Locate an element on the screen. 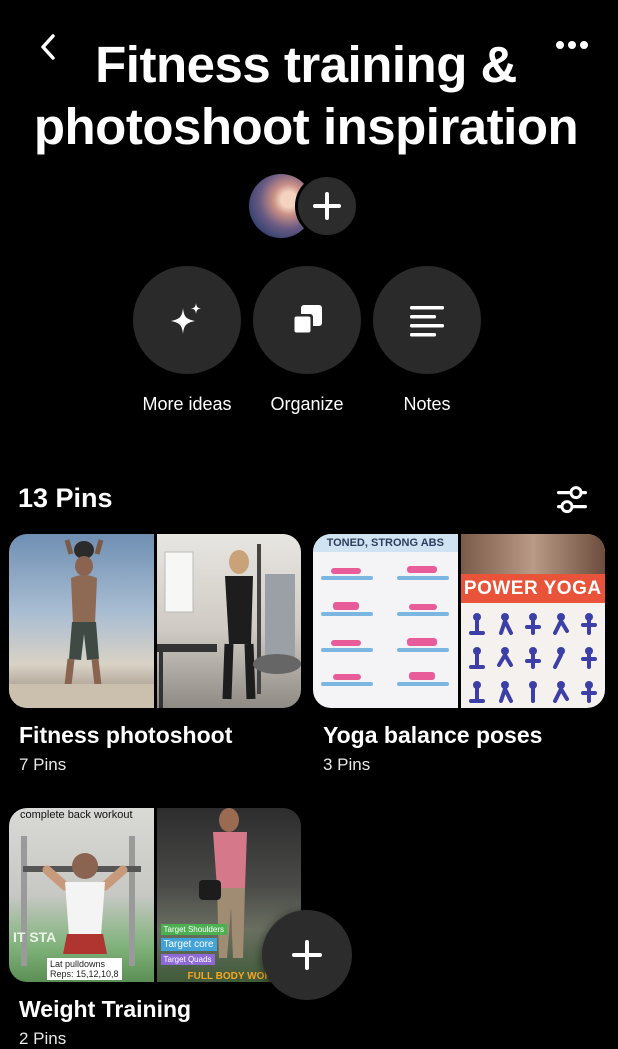 This screenshot has height=1049, width=618. more-ideas-label: More ideas is located at coordinates (187, 404).